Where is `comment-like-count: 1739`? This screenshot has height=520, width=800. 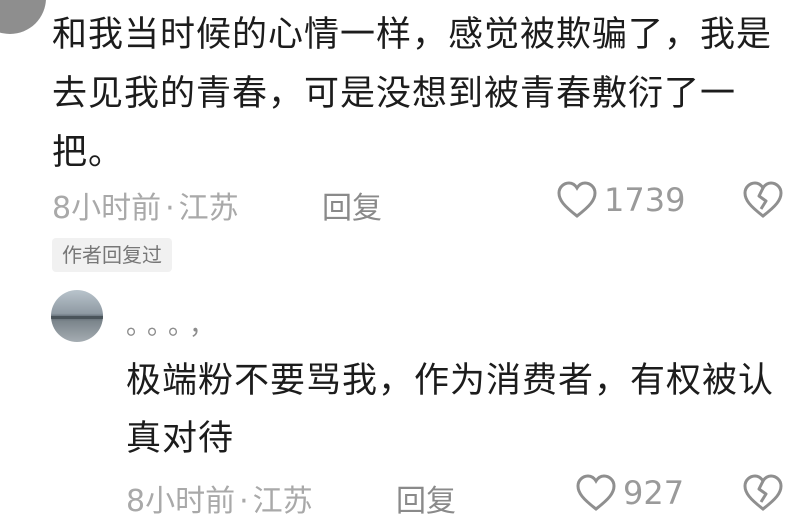 comment-like-count: 1739 is located at coordinates (645, 200).